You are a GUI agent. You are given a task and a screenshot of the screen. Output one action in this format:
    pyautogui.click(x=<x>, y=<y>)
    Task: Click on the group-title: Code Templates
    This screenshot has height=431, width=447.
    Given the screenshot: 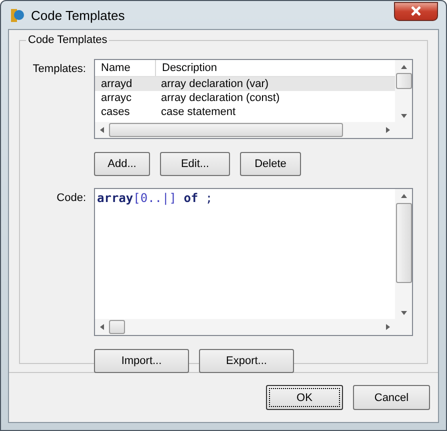 What is the action you would take?
    pyautogui.click(x=68, y=40)
    